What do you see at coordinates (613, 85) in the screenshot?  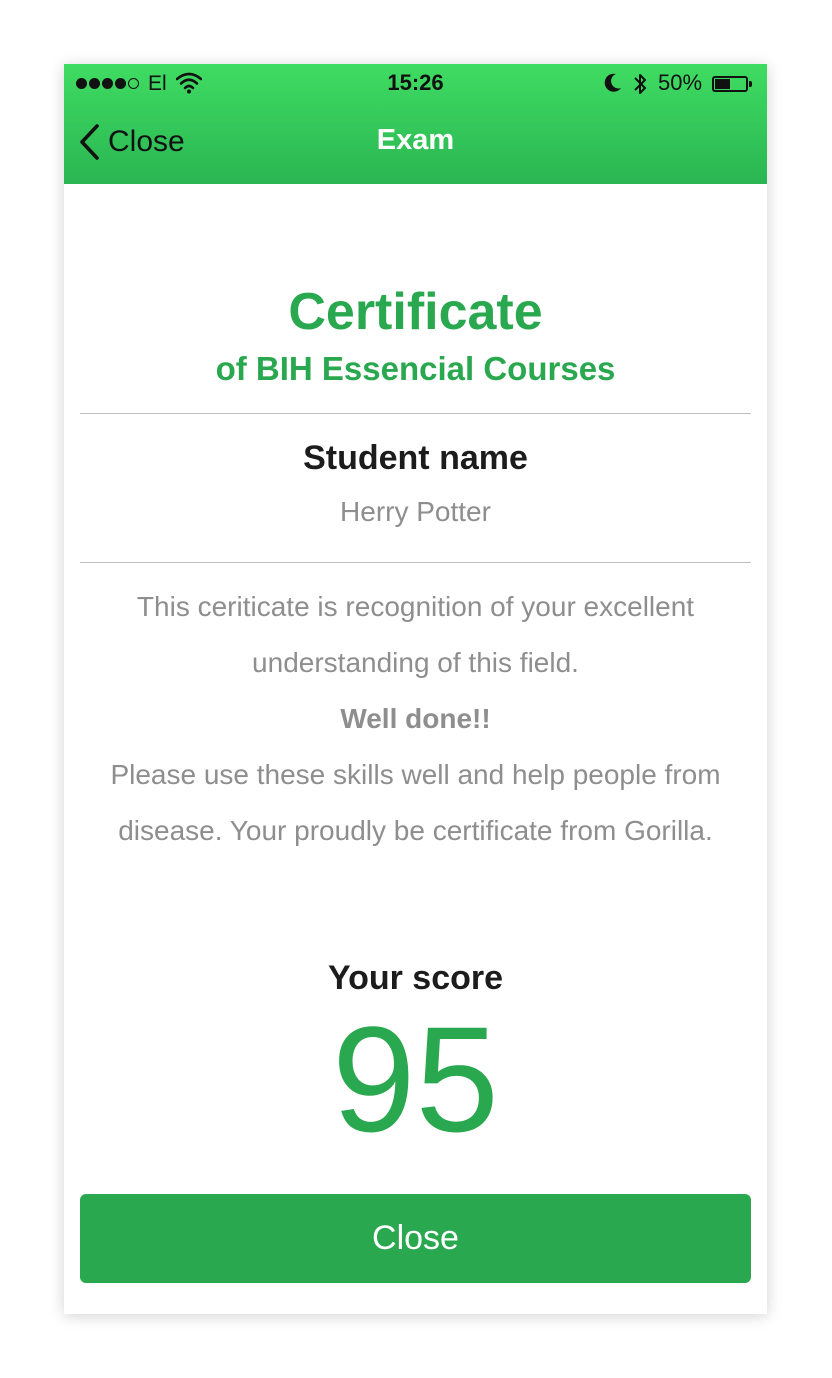 I see `moon-icon` at bounding box center [613, 85].